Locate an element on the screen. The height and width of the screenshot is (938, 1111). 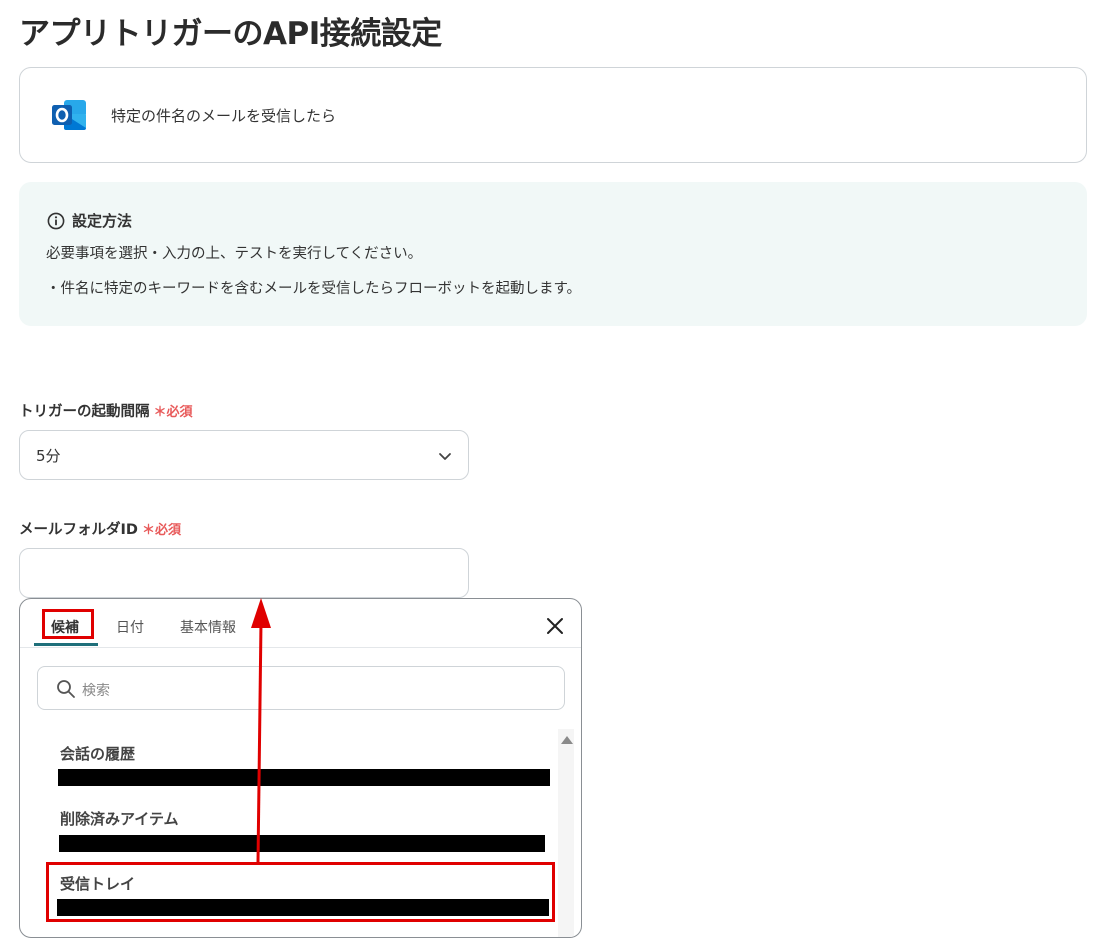
info-icon is located at coordinates (56, 220).